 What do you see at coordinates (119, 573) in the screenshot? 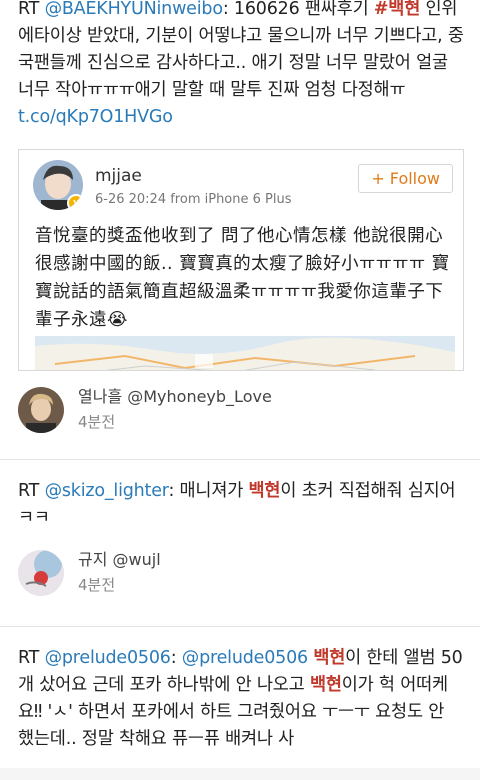
I see `author-info: 규지 @wujl 4분전` at bounding box center [119, 573].